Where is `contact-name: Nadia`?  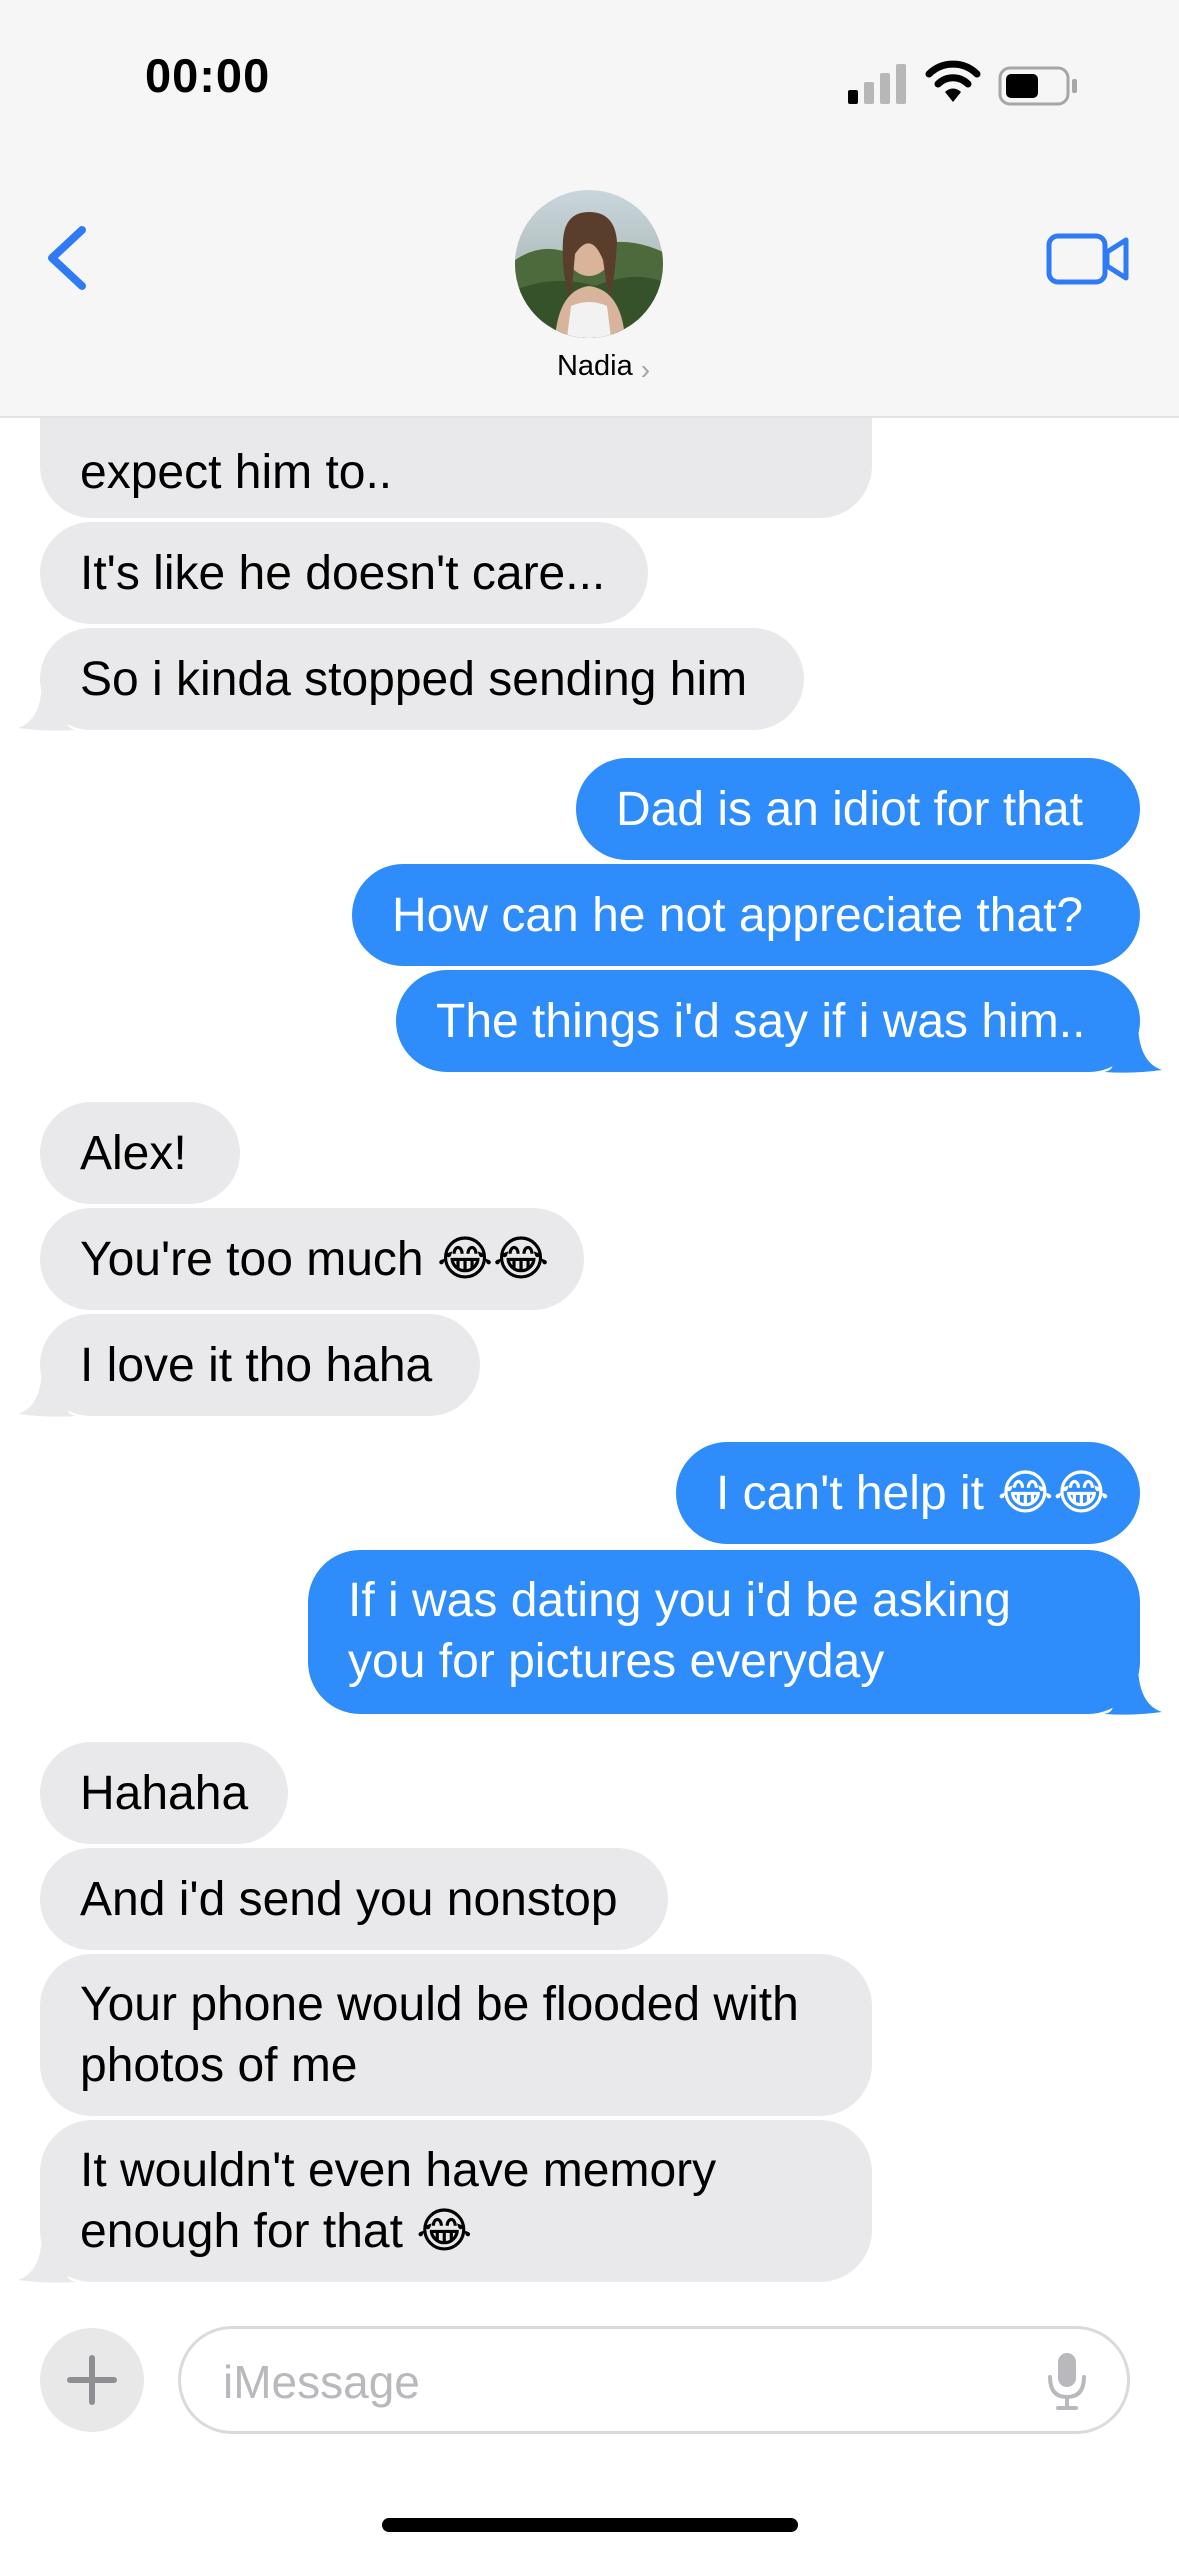
contact-name: Nadia is located at coordinates (594, 366).